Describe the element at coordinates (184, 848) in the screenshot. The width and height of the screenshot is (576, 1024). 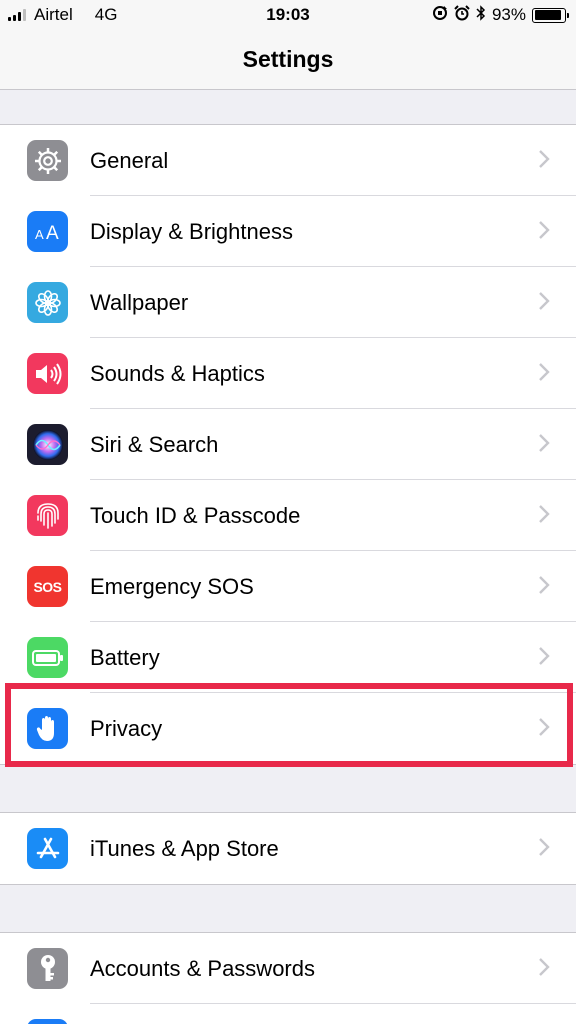
I see `row-label: iTunes & App Store` at that location.